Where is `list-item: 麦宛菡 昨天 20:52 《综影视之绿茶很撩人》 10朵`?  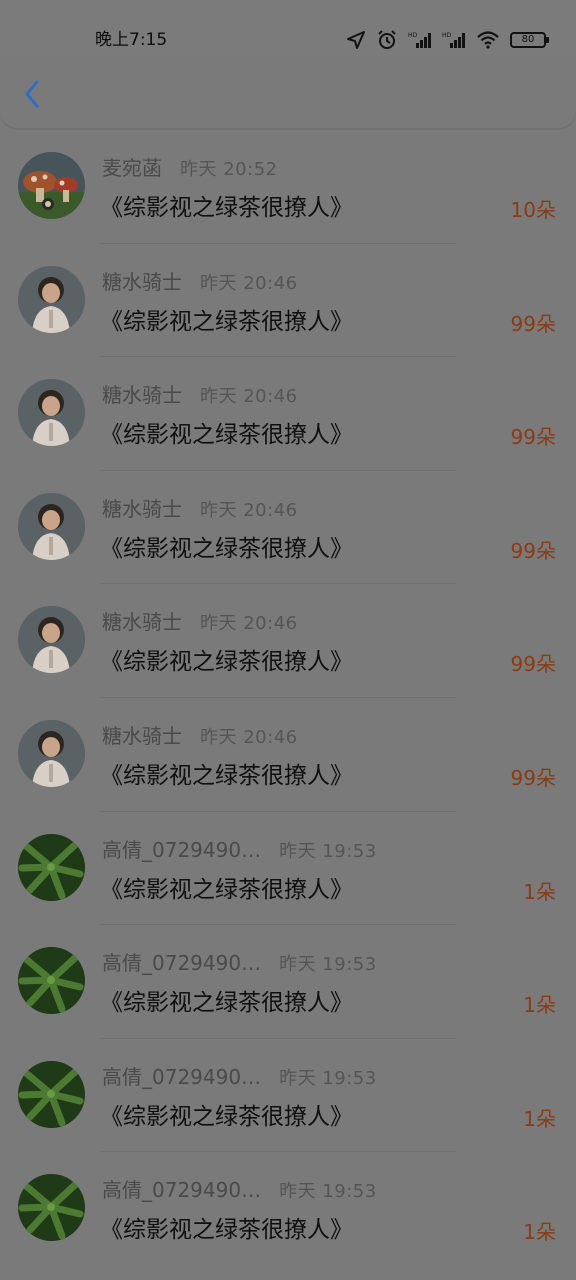
list-item: 麦宛菡 昨天 20:52 《综影视之绿茶很撩人》 10朵 is located at coordinates (288, 187).